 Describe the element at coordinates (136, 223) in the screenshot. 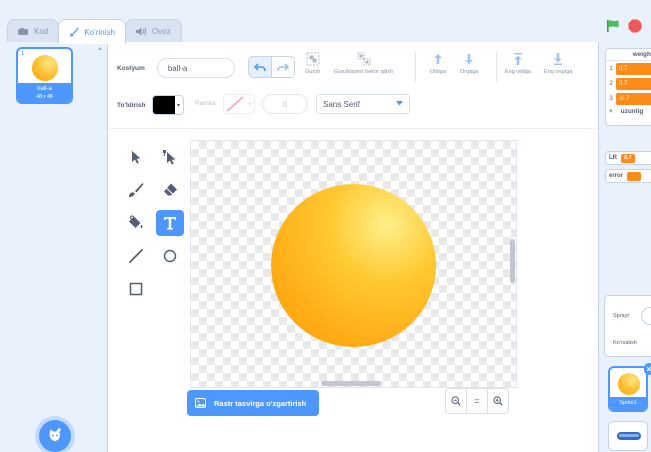

I see `fill-tool` at that location.